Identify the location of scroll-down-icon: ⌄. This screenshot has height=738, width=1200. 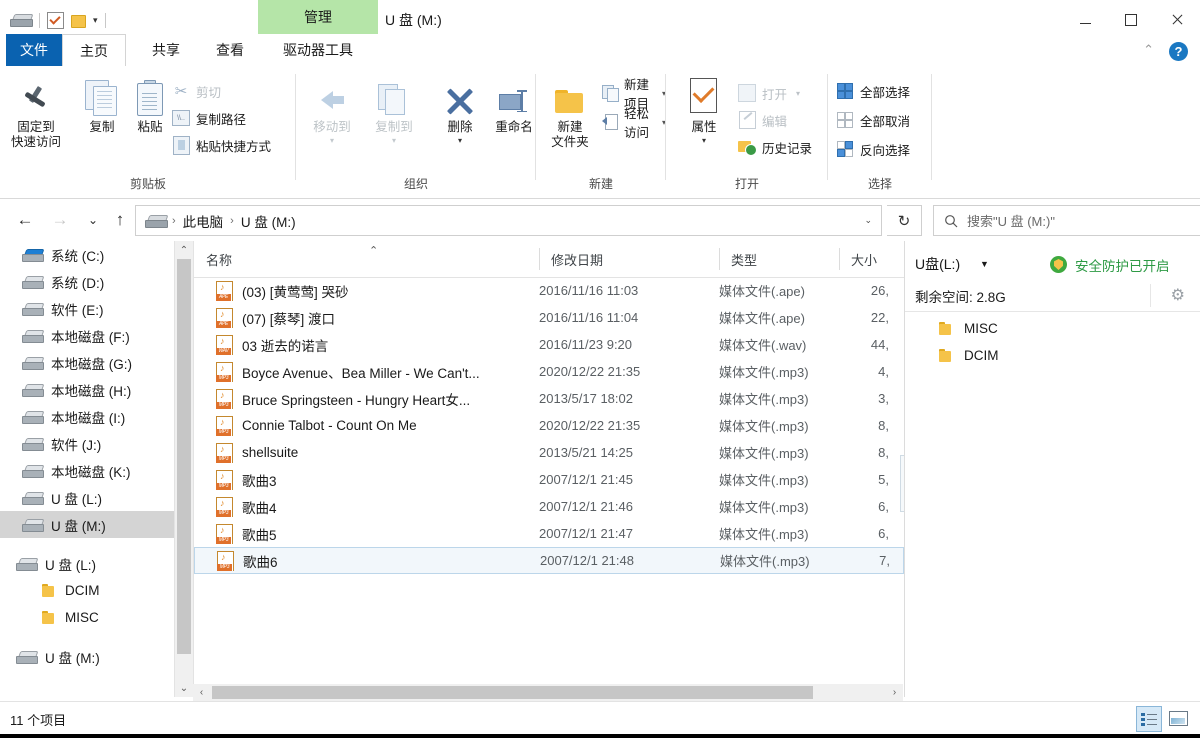
(184, 688).